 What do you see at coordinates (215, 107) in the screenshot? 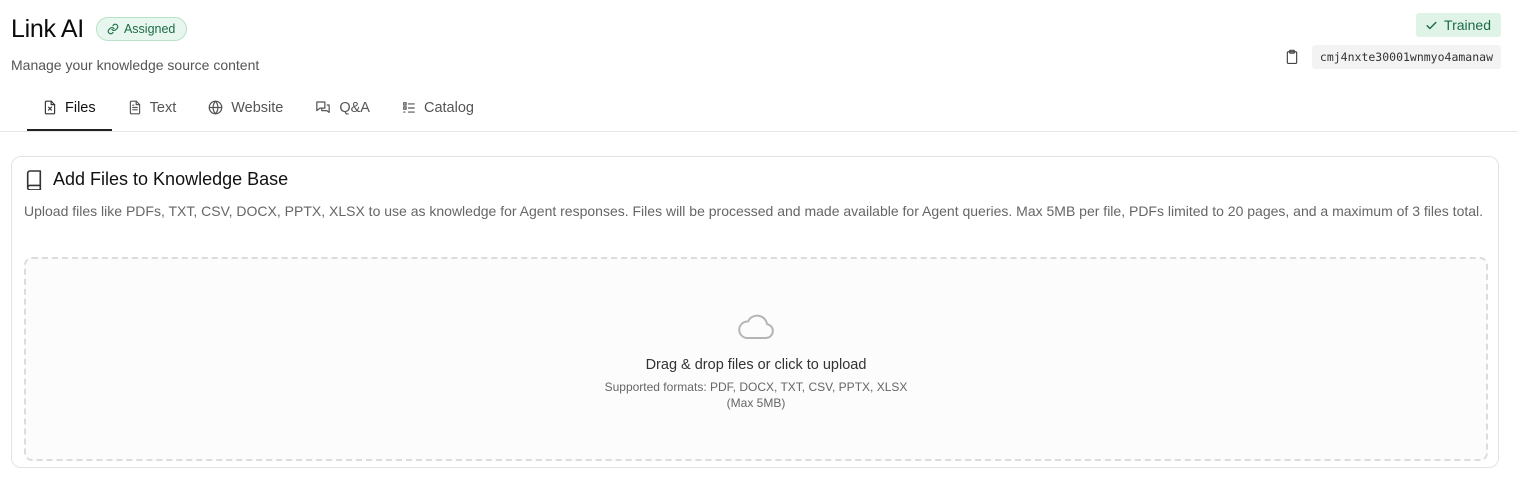
I see `globe-icon` at bounding box center [215, 107].